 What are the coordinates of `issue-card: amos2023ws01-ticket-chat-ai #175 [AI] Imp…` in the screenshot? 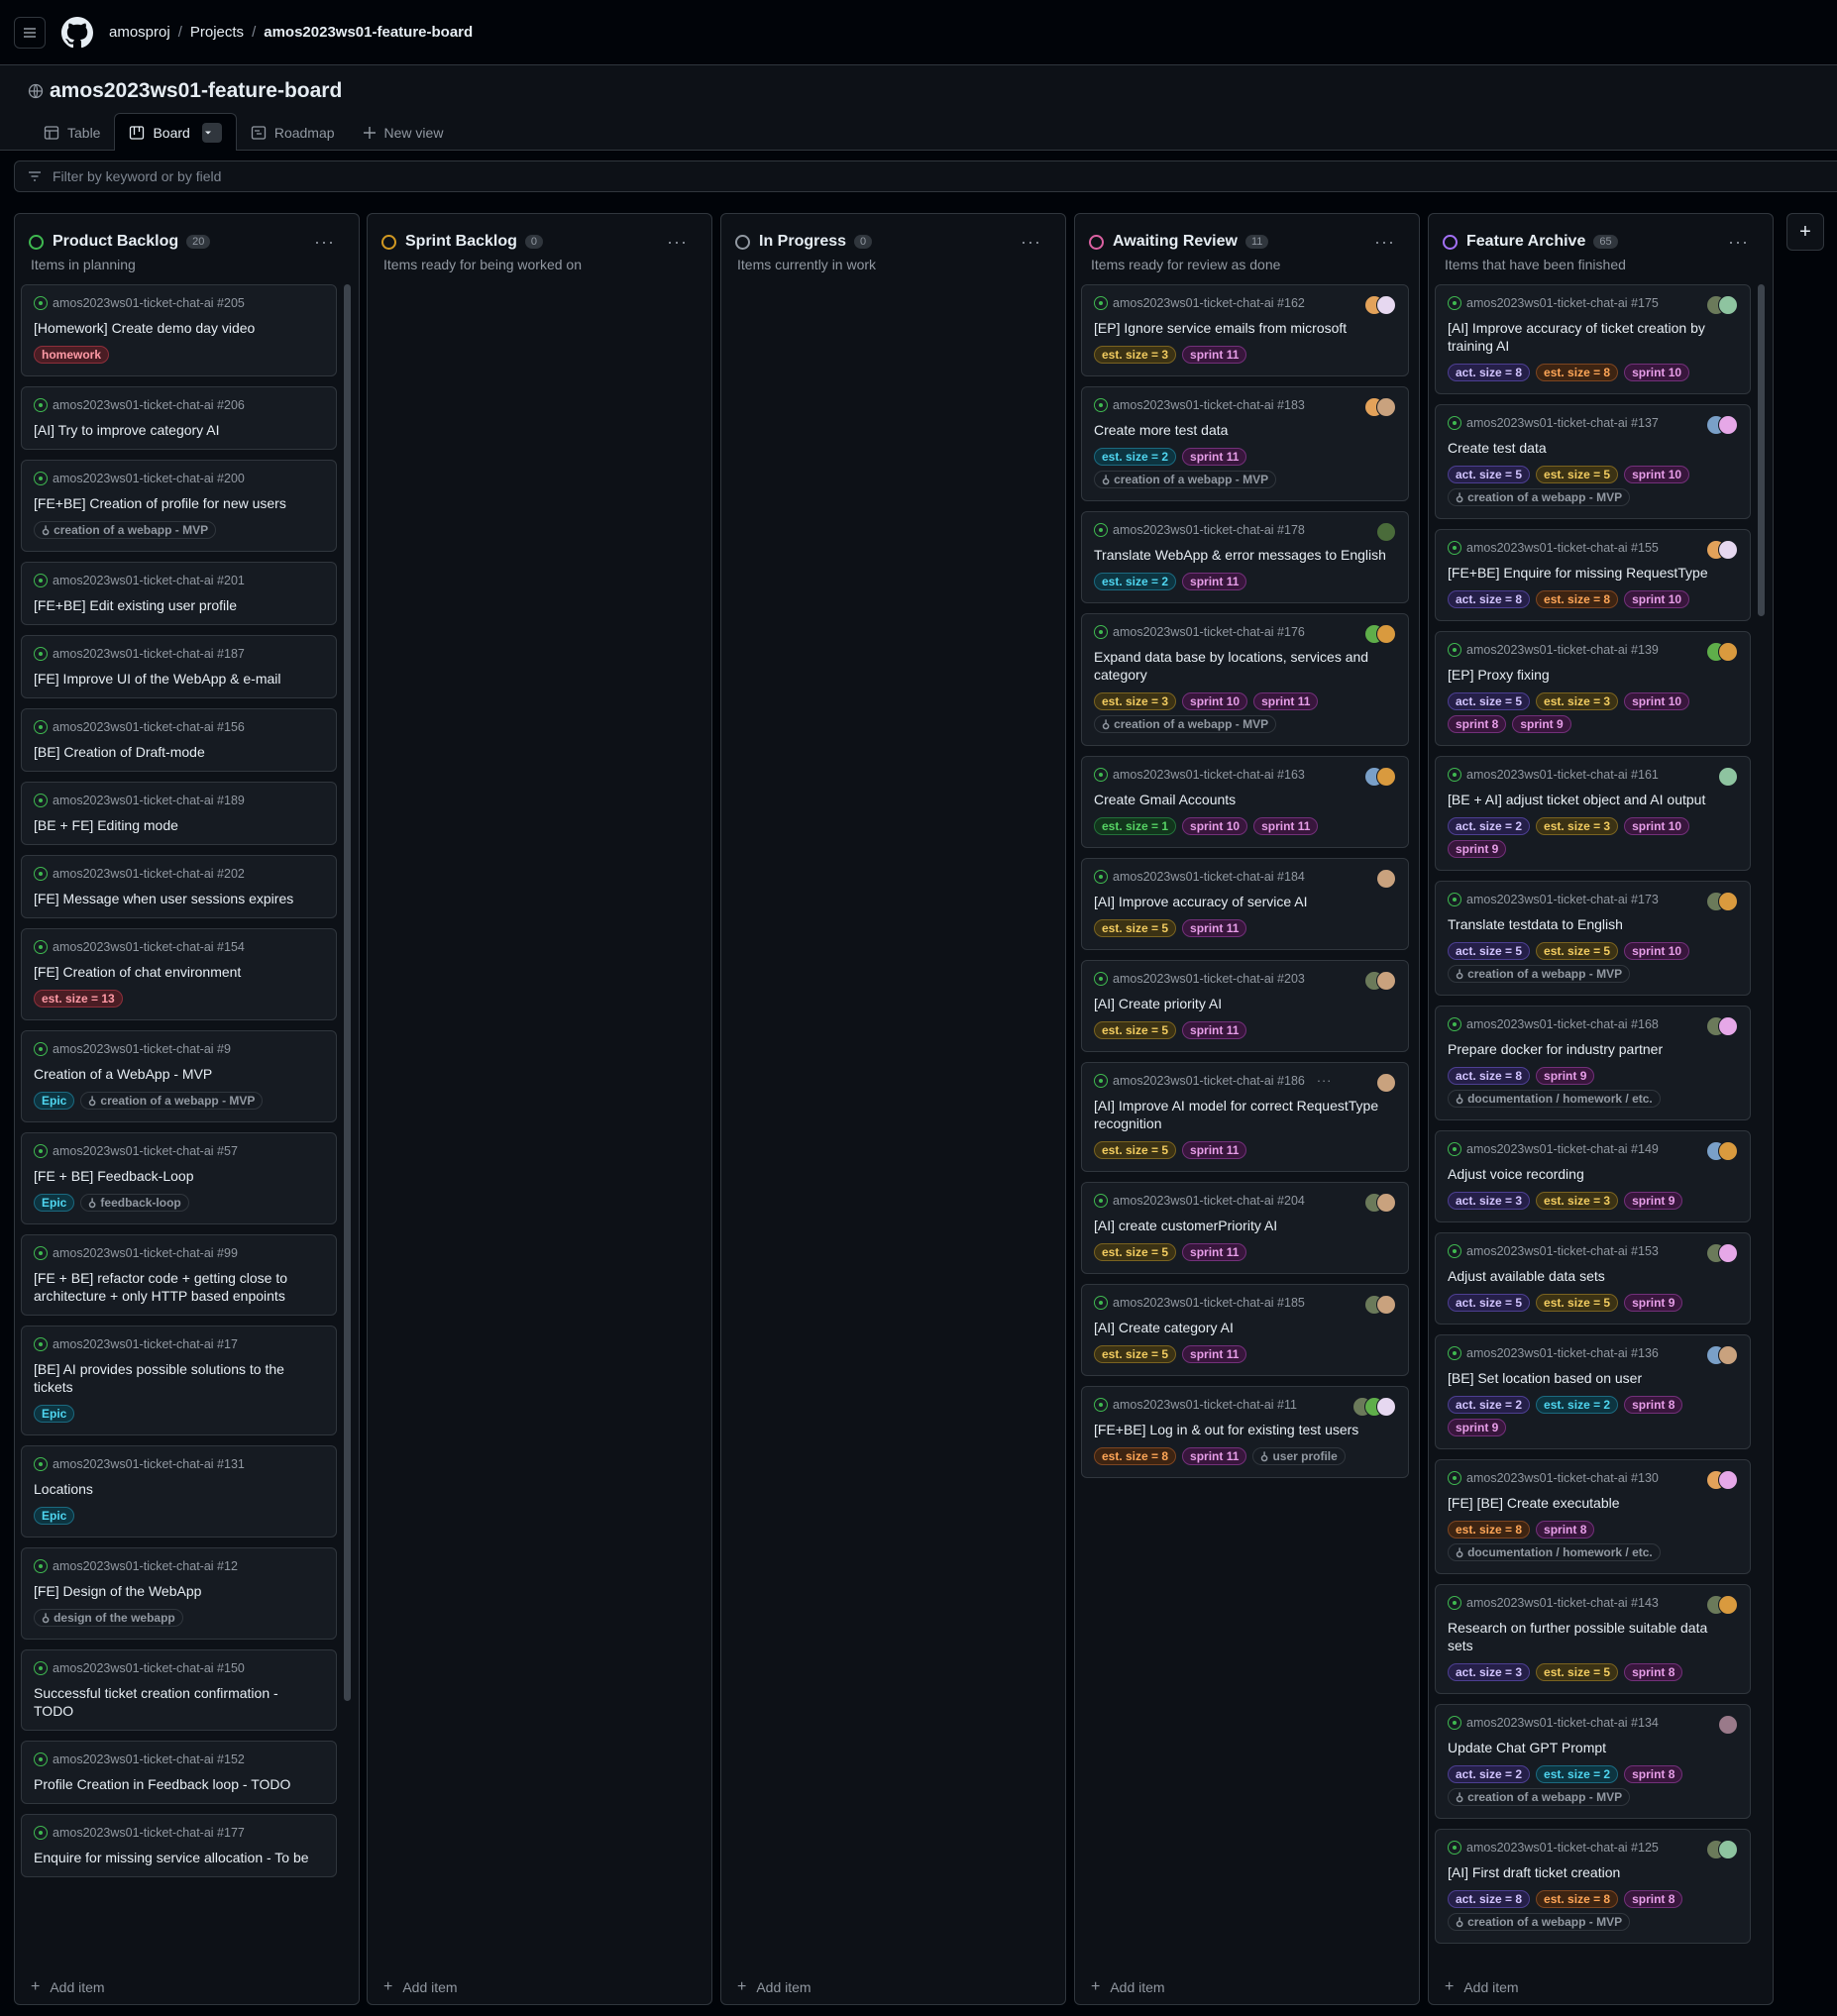 It's located at (1593, 339).